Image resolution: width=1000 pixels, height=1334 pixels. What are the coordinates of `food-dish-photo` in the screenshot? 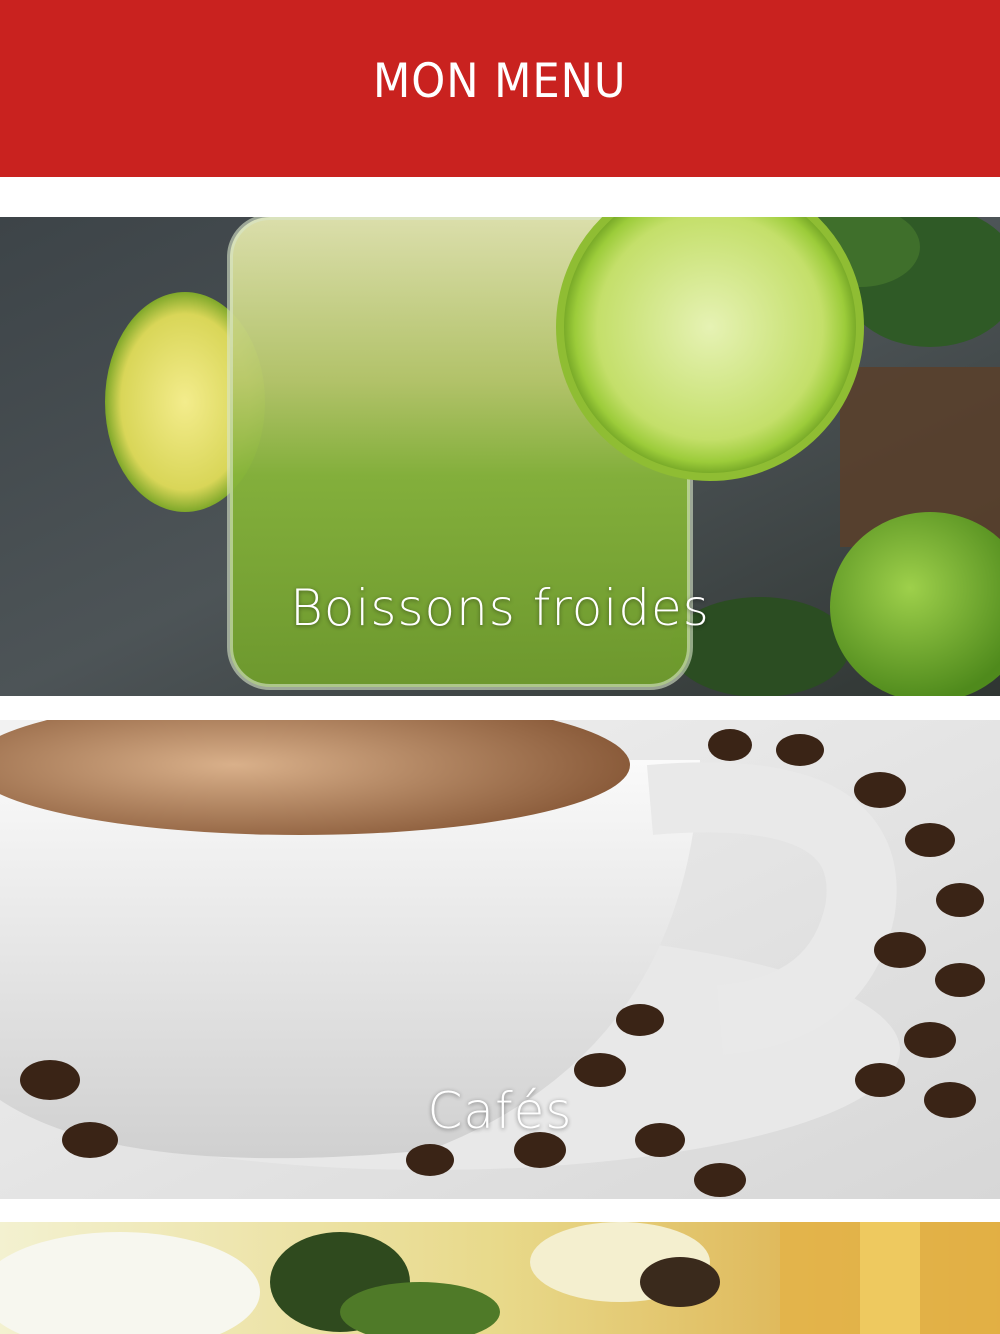 It's located at (500, 1278).